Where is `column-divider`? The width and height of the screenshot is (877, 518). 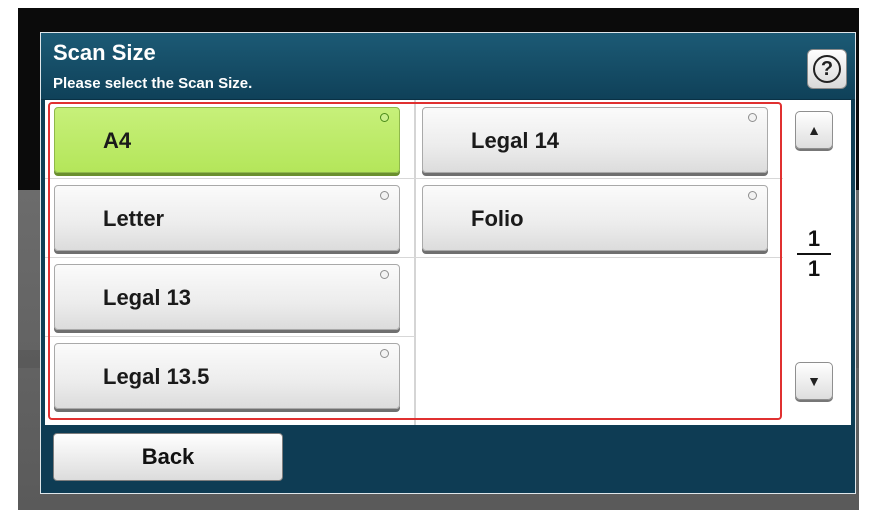
column-divider is located at coordinates (415, 262).